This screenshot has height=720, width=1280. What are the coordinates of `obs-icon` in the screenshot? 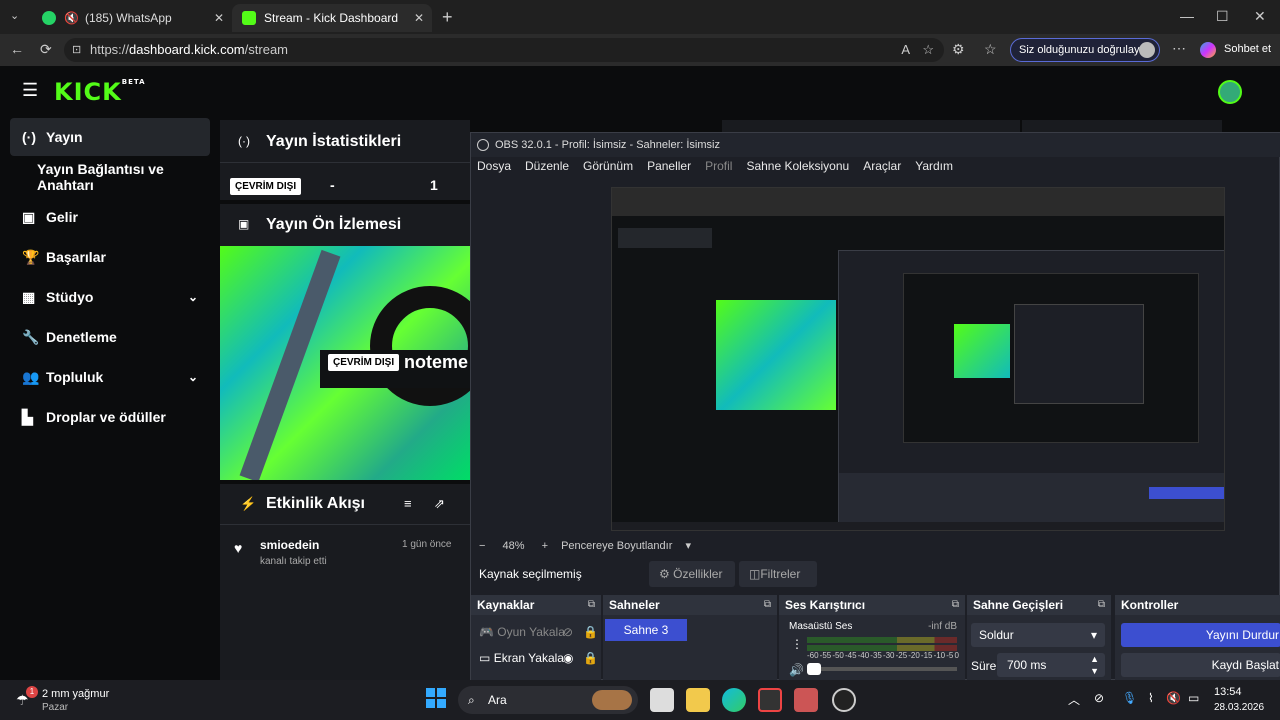 It's located at (844, 700).